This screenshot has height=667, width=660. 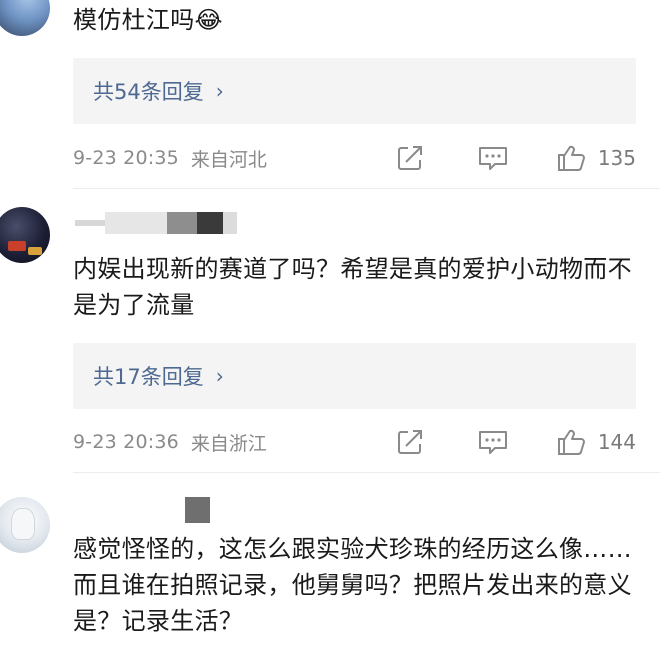 I want to click on action-bar: 144, so click(x=515, y=442).